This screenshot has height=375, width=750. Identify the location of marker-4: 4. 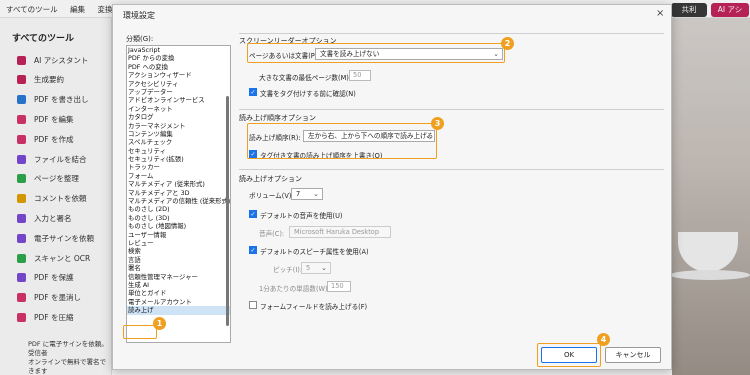
(603, 339).